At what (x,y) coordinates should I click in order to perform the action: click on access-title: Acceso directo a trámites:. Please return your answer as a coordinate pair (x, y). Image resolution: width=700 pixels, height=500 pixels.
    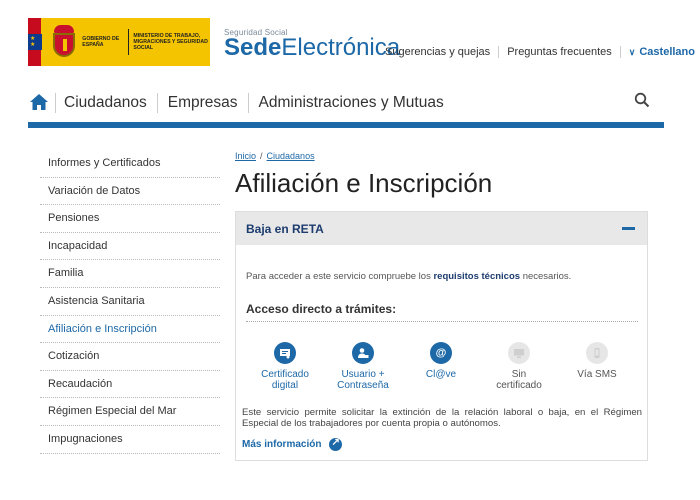
    Looking at the image, I should click on (442, 312).